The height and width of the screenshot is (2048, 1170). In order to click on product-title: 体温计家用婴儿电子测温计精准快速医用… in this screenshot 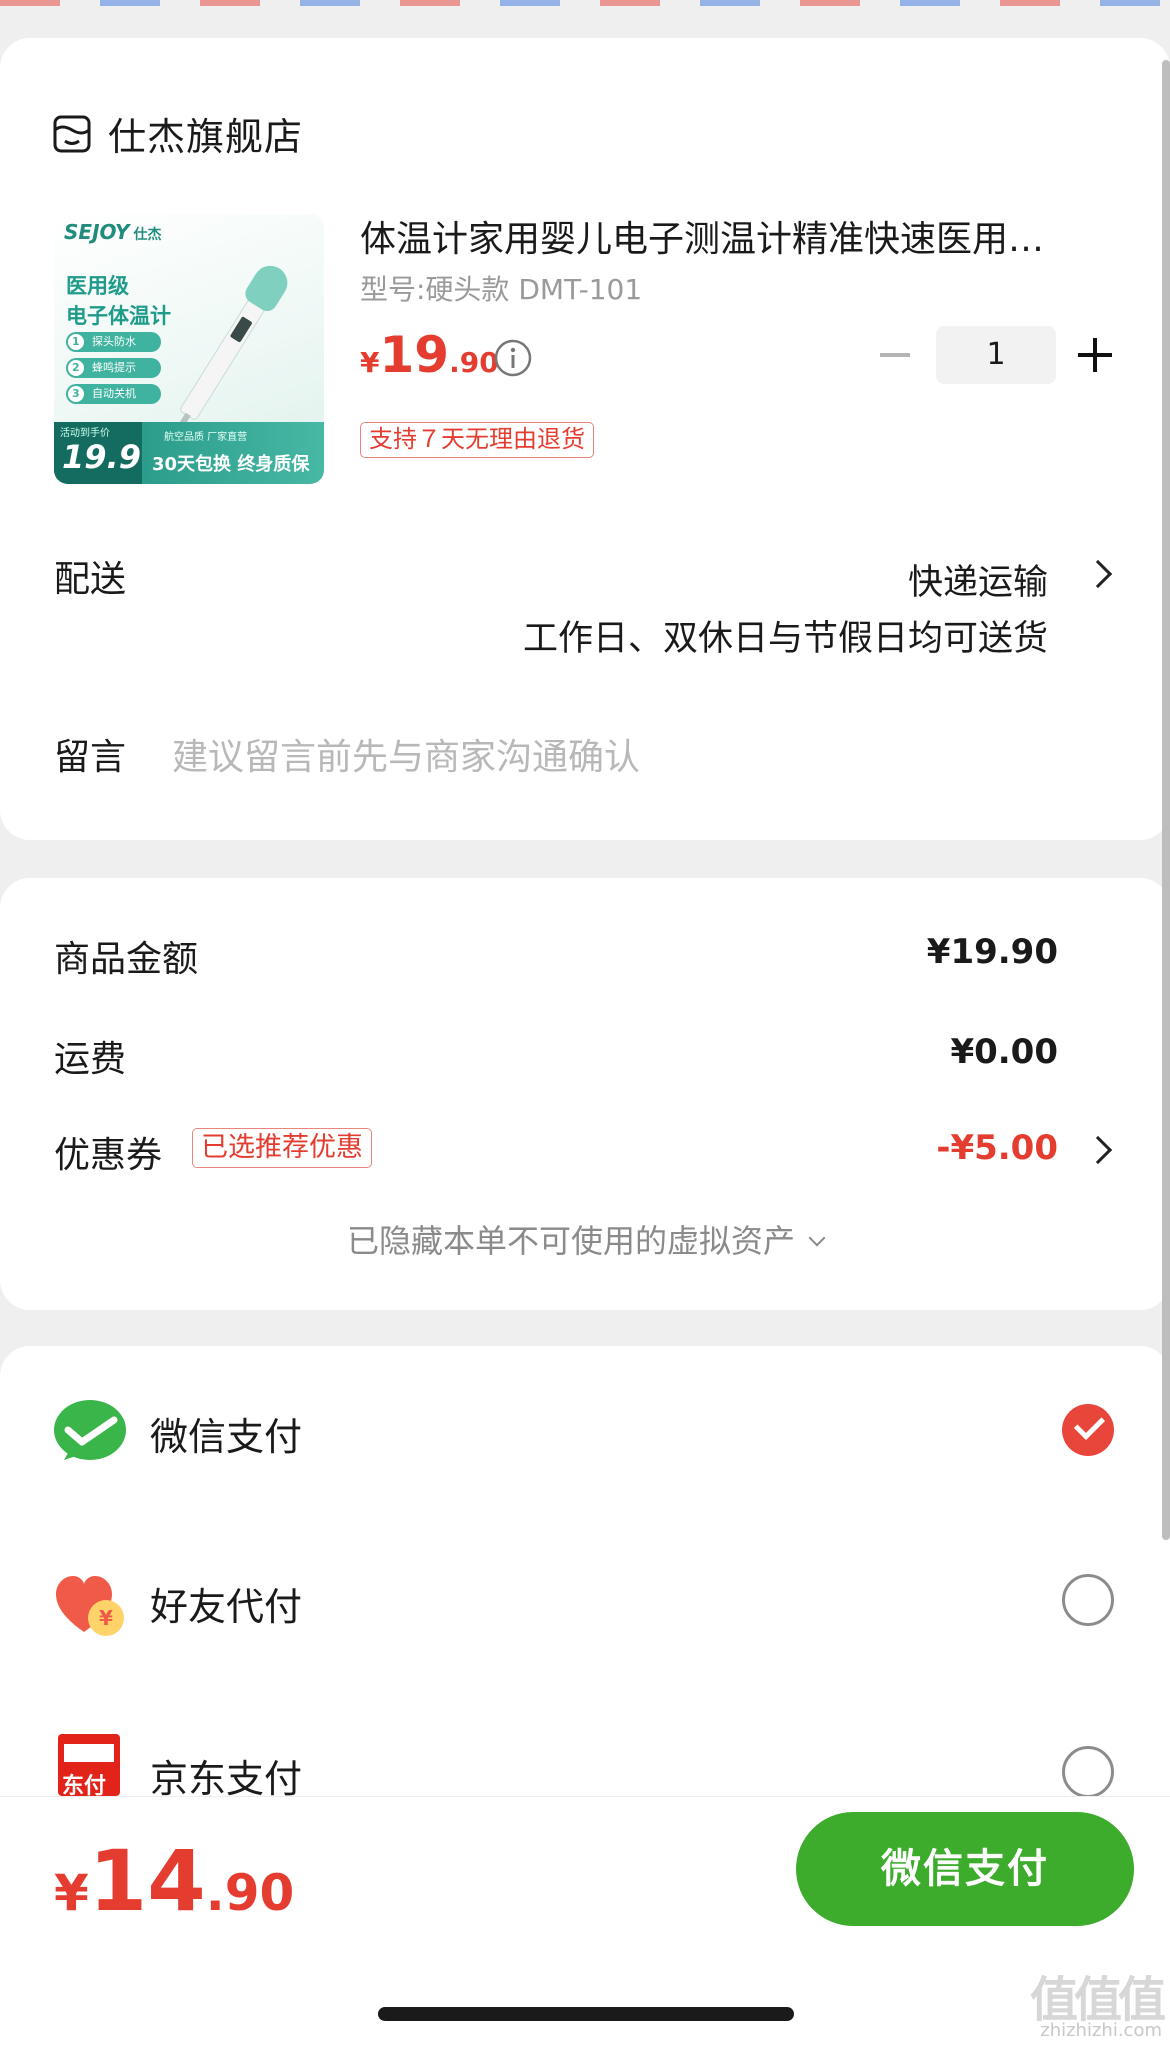, I will do `click(740, 236)`.